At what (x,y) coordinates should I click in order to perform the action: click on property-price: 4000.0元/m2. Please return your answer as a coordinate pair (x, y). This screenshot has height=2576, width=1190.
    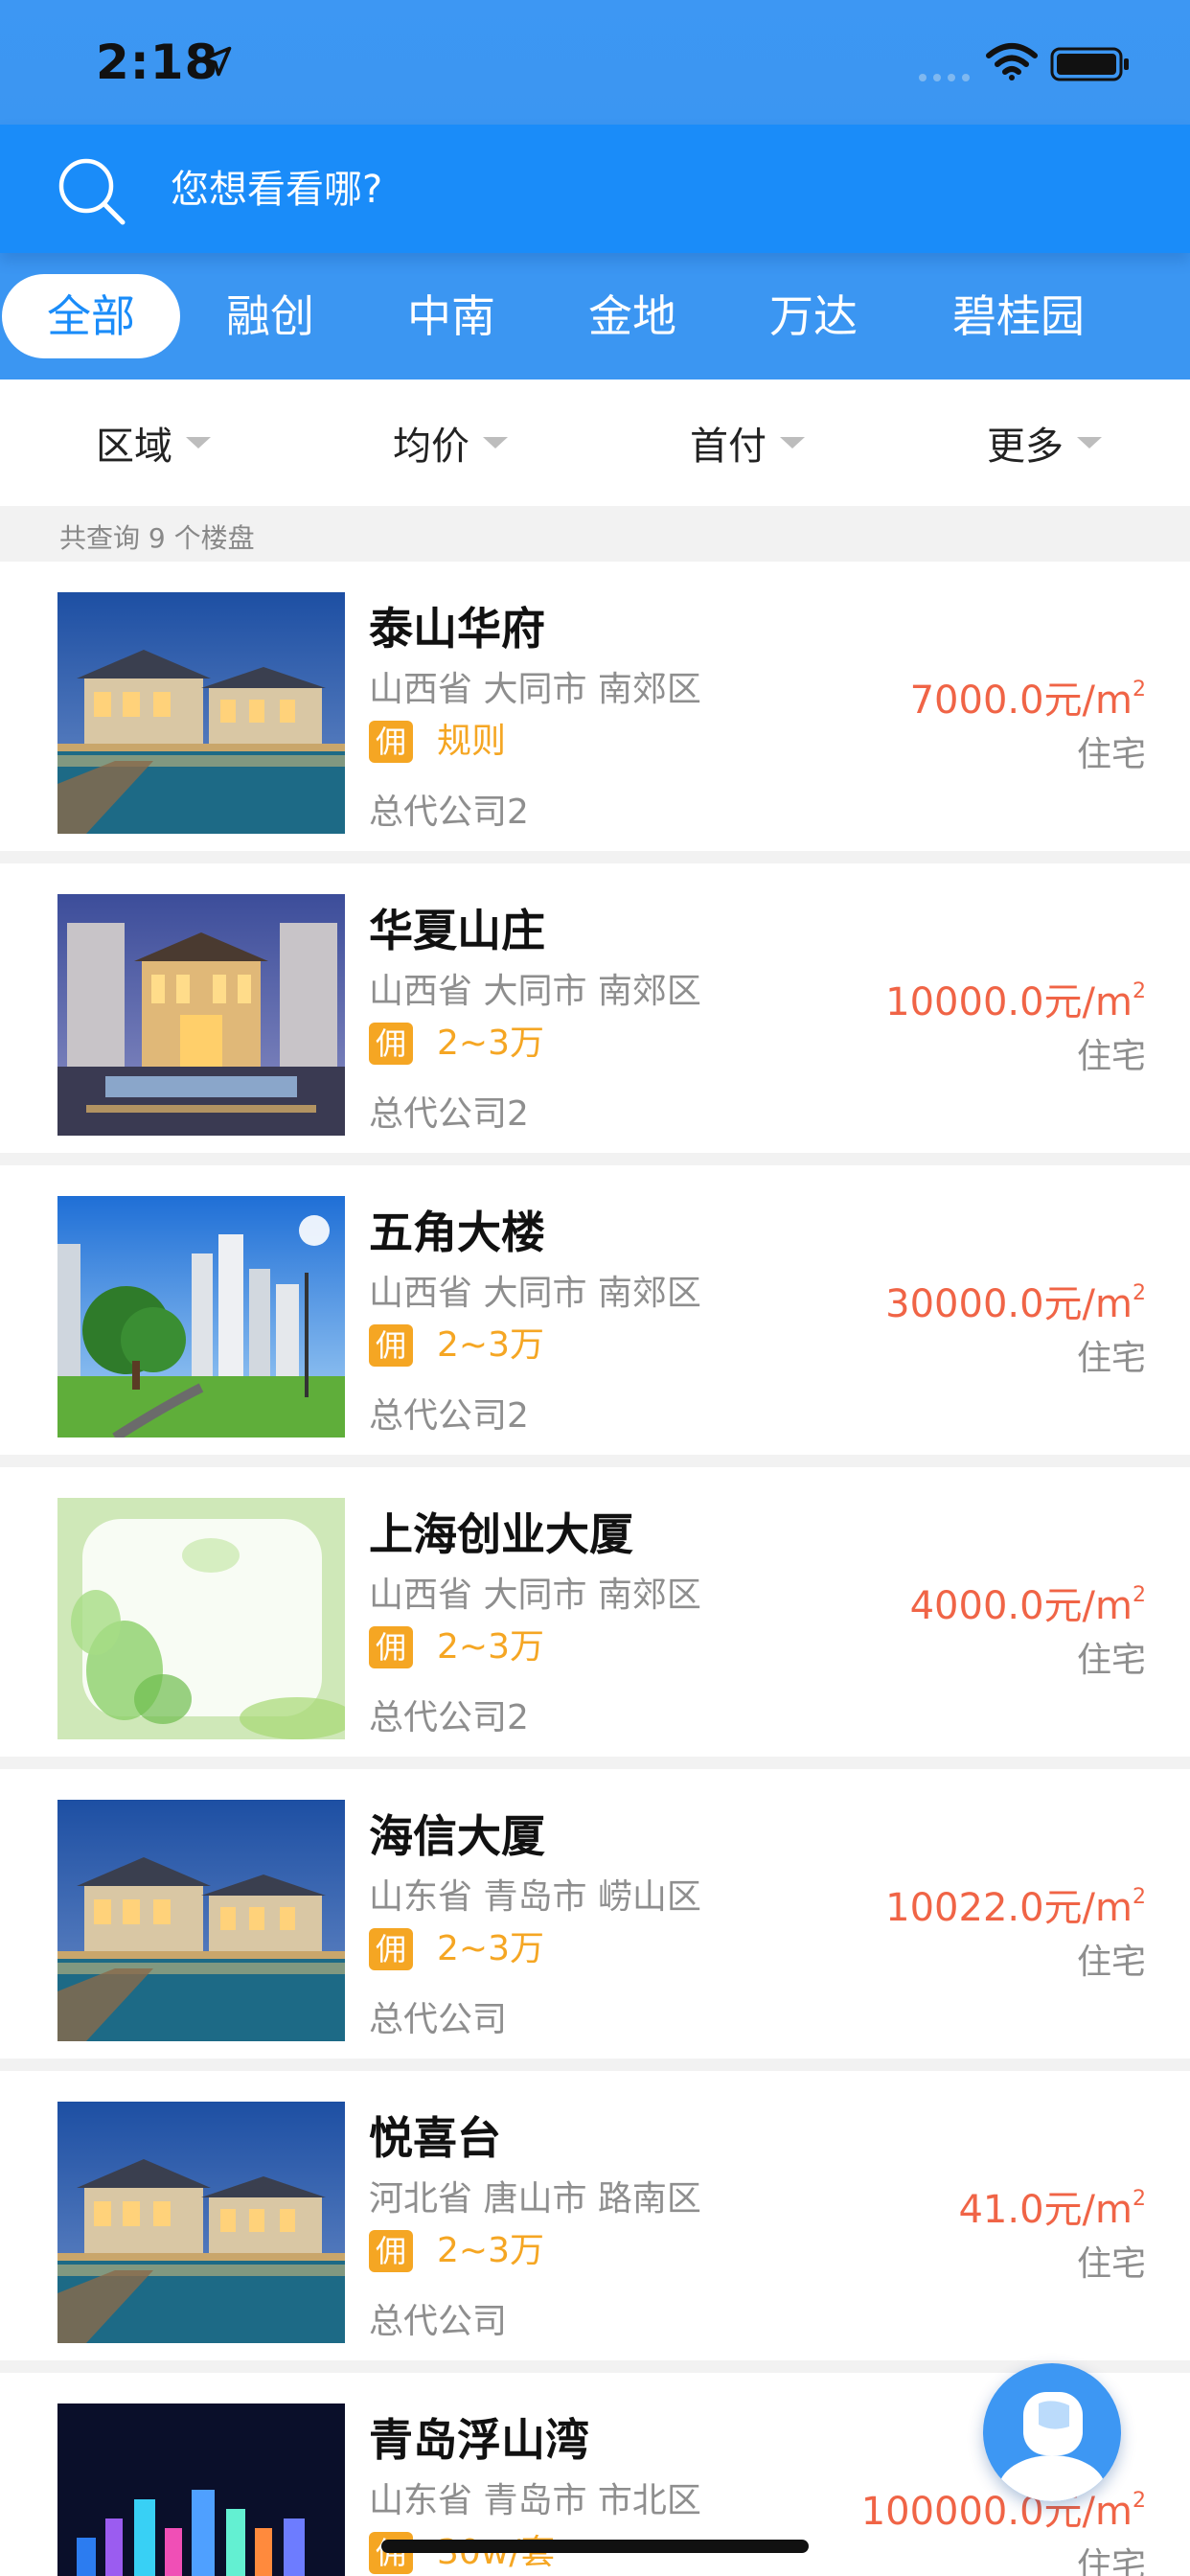
    Looking at the image, I should click on (1028, 1602).